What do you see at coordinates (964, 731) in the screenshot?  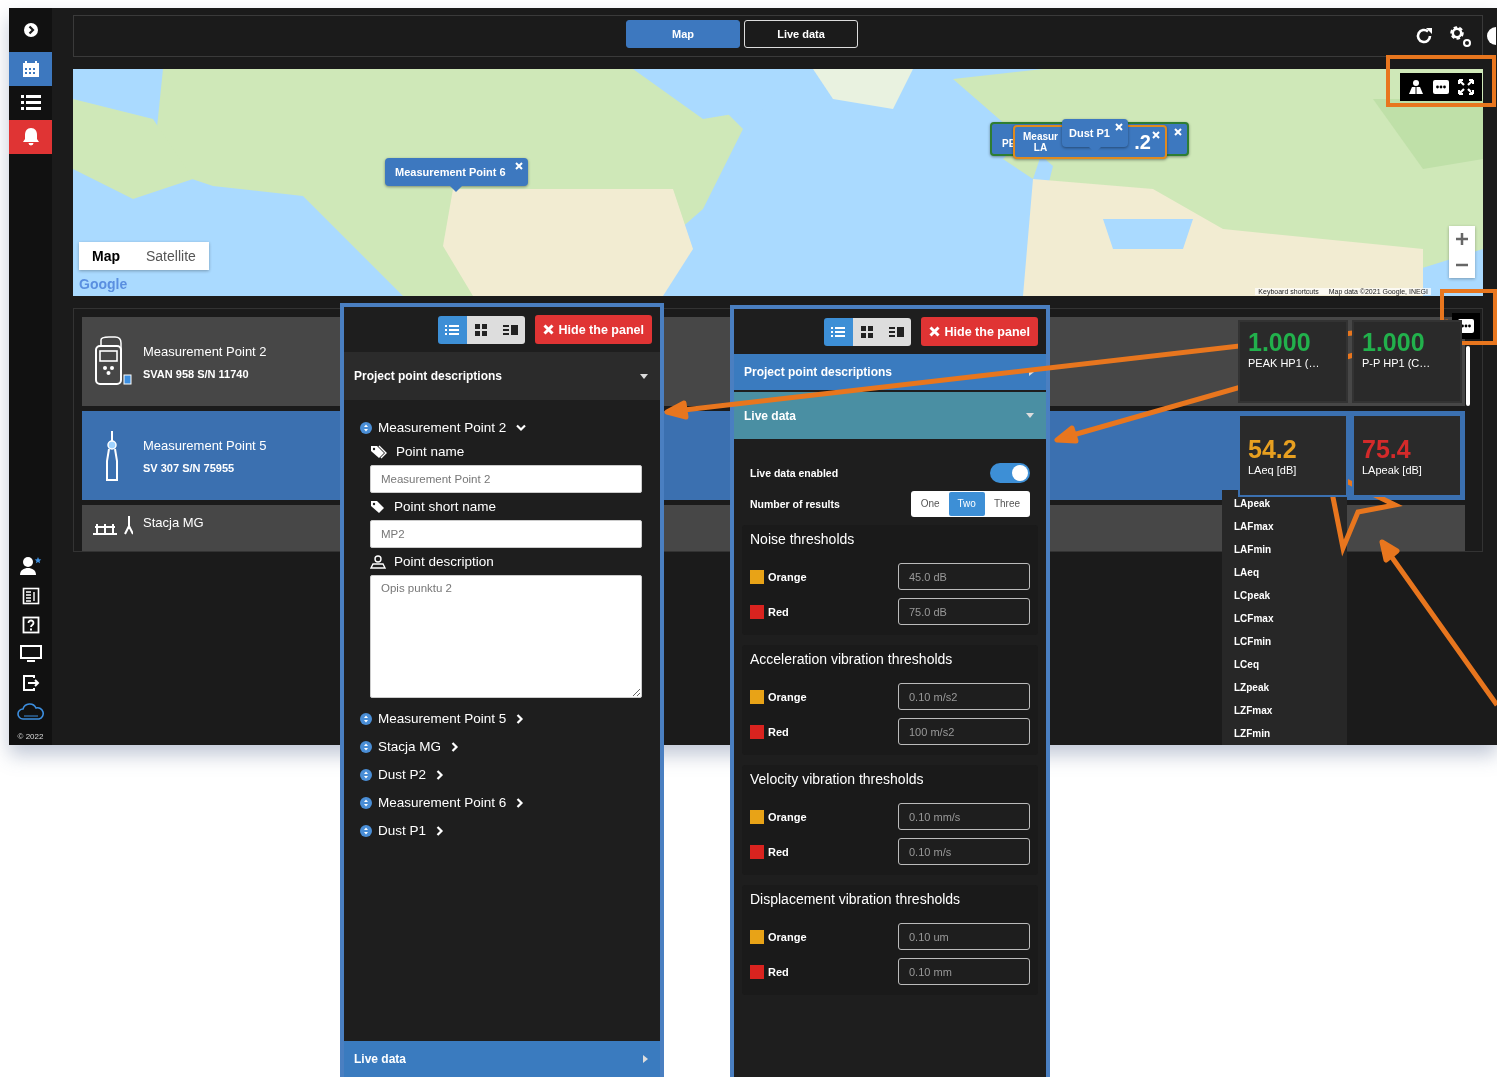 I see `threshold-field: 100 m/s2` at bounding box center [964, 731].